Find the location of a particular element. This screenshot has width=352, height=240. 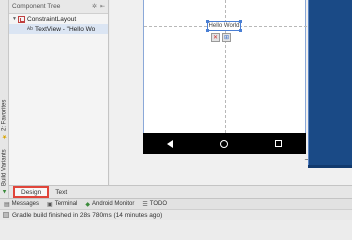

tab-label: Text is located at coordinates (61, 192).